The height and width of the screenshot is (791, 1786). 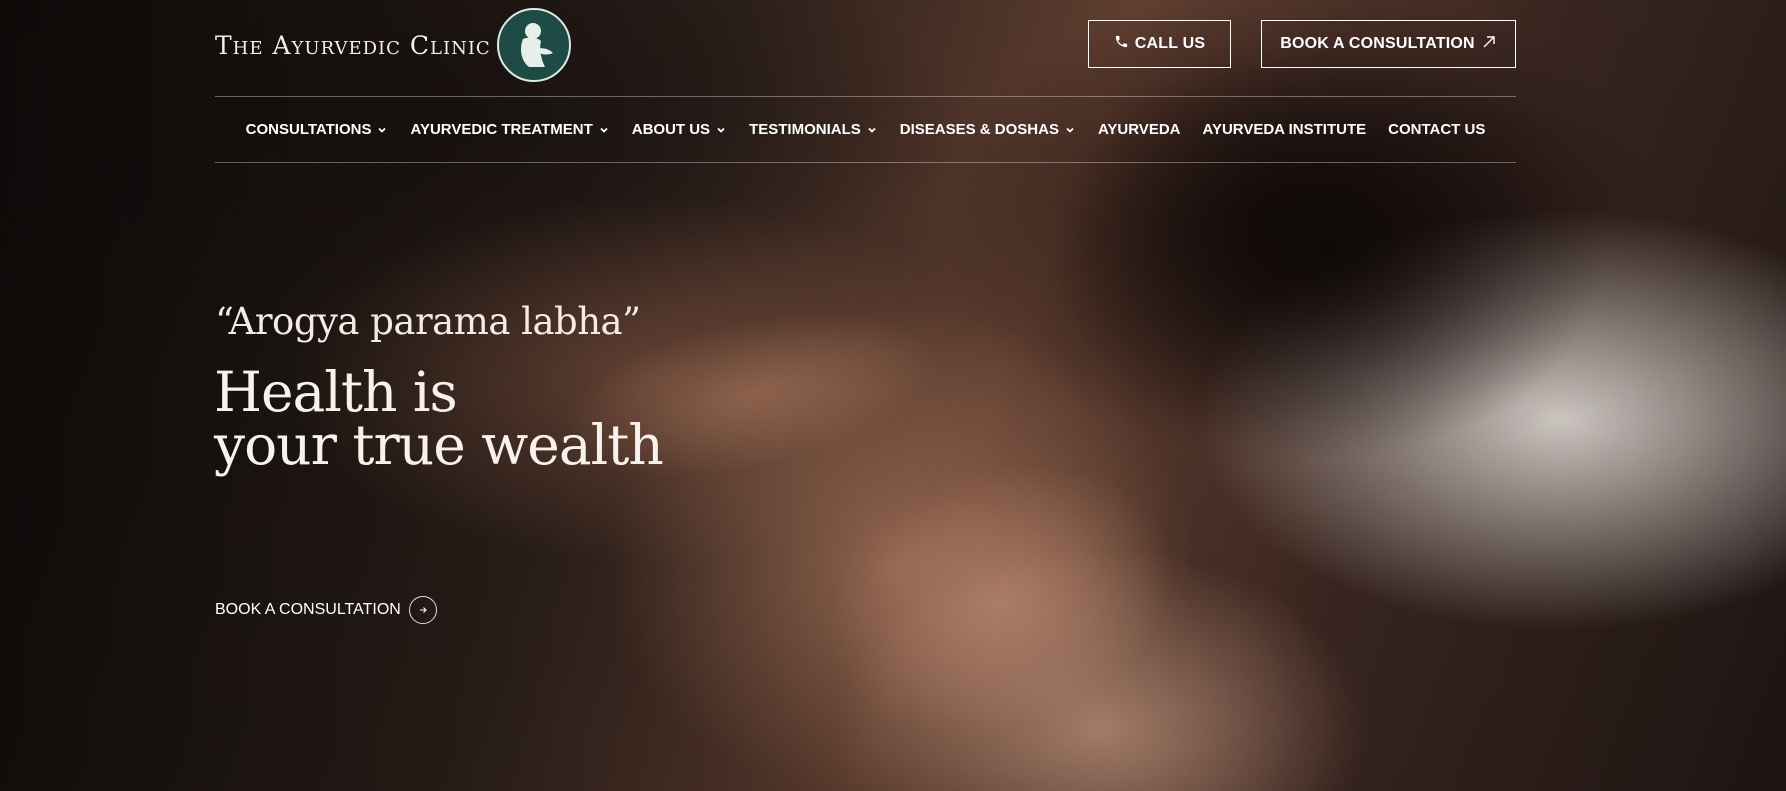 I want to click on book-consultation-label: BOOK A CONSULTATION, so click(x=1377, y=43).